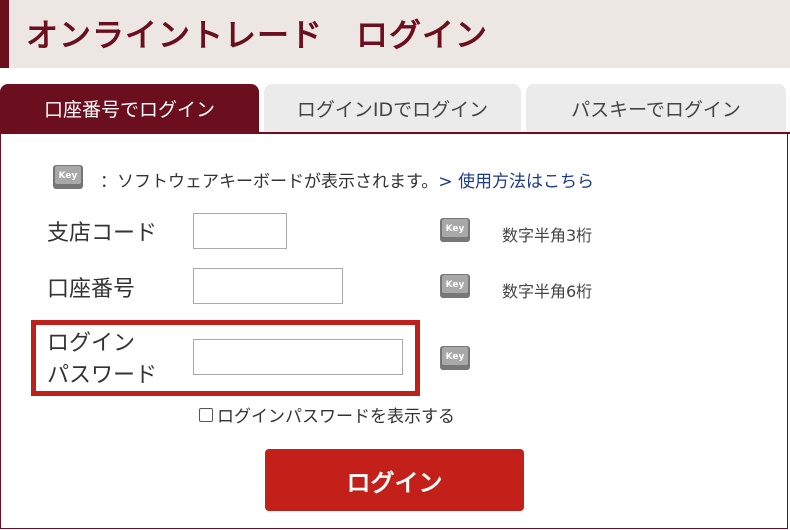  What do you see at coordinates (257, 35) in the screenshot?
I see `page-title: オンライントレード ログイン` at bounding box center [257, 35].